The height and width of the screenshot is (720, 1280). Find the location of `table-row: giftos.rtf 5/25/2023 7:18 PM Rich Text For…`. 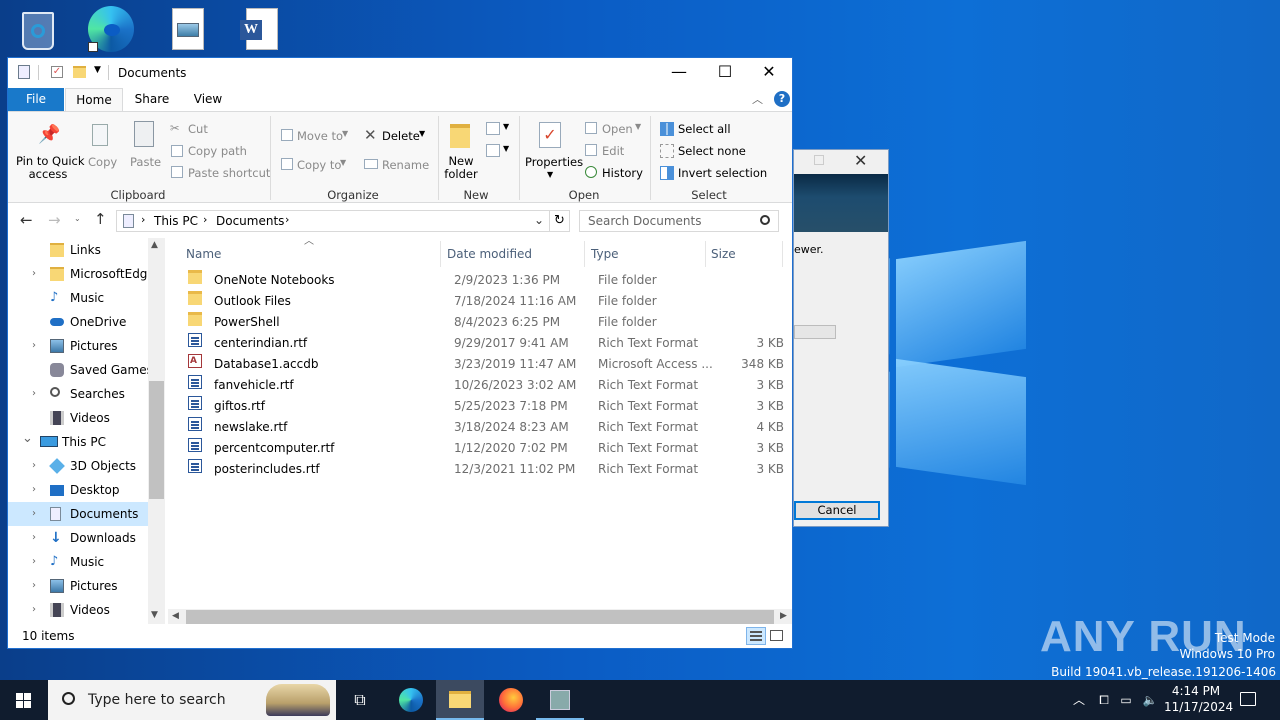

table-row: giftos.rtf 5/25/2023 7:18 PM Rich Text For… is located at coordinates (486, 406).